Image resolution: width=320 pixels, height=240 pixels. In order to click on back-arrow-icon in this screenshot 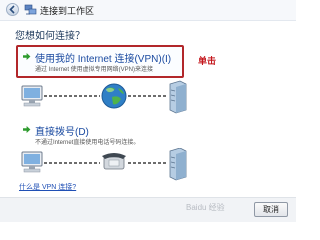, I will do `click(12, 9)`.